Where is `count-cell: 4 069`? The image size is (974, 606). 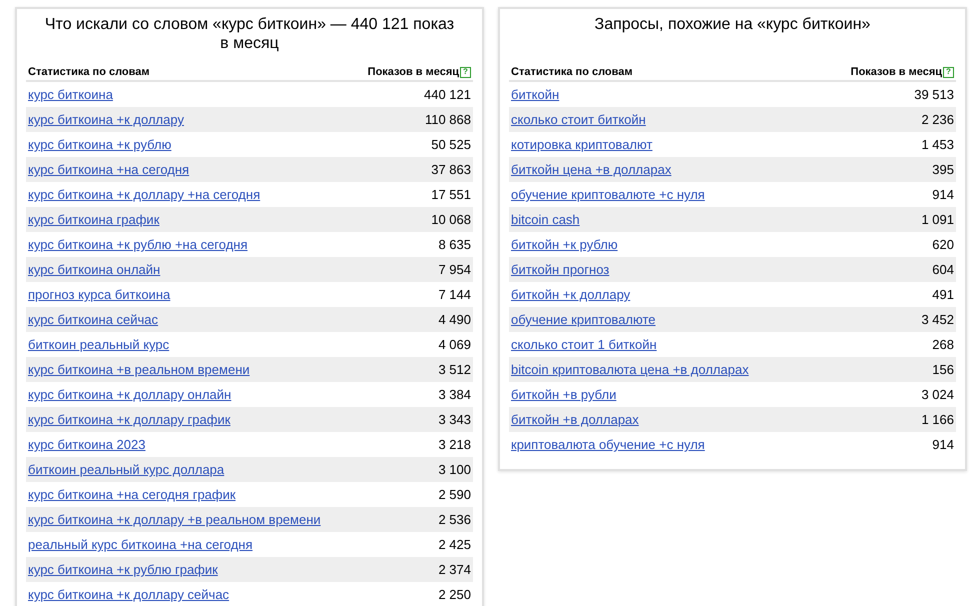 count-cell: 4 069 is located at coordinates (454, 344).